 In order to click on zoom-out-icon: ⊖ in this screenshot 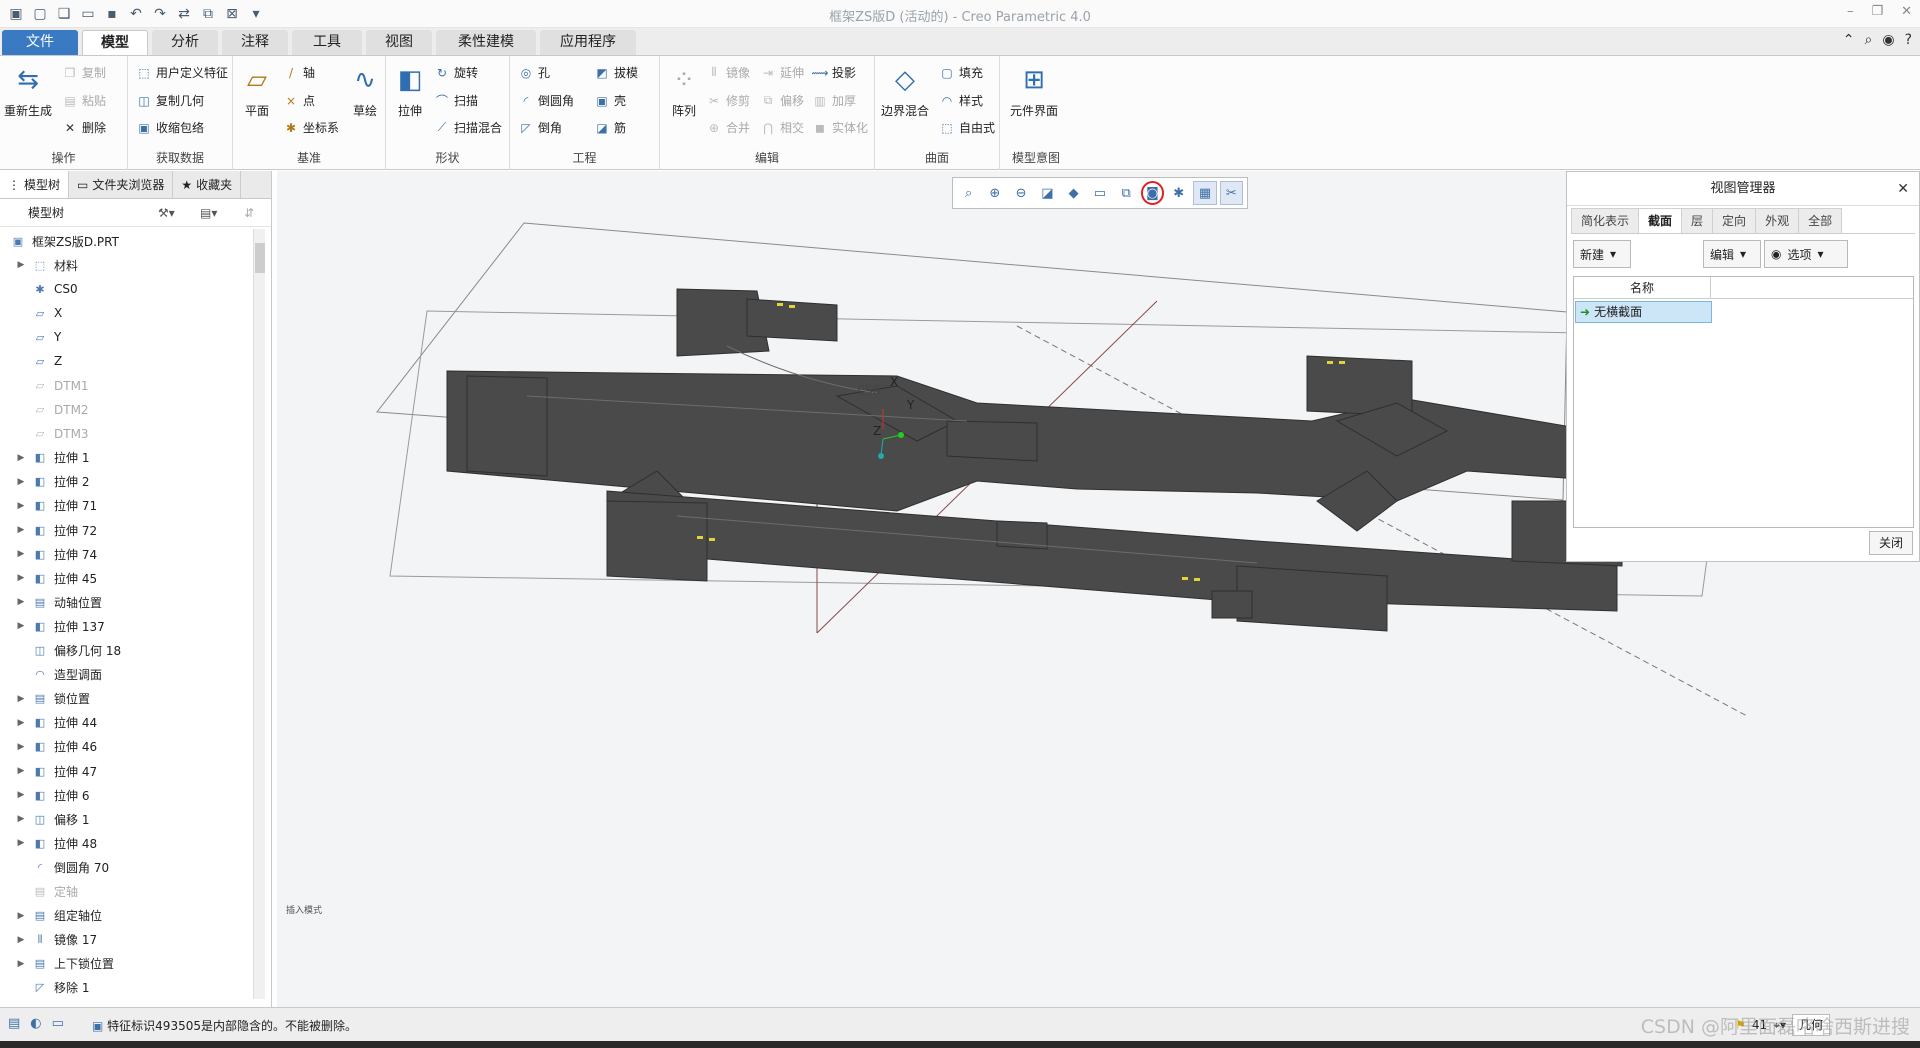, I will do `click(1021, 193)`.